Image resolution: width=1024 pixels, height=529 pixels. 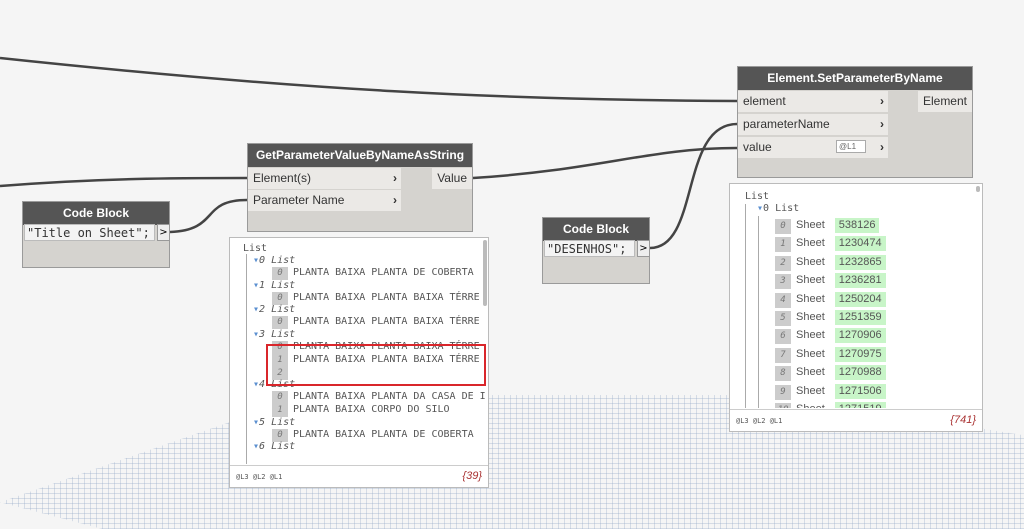 I want to click on list-item: 0 Sheet 538126, so click(x=827, y=226).